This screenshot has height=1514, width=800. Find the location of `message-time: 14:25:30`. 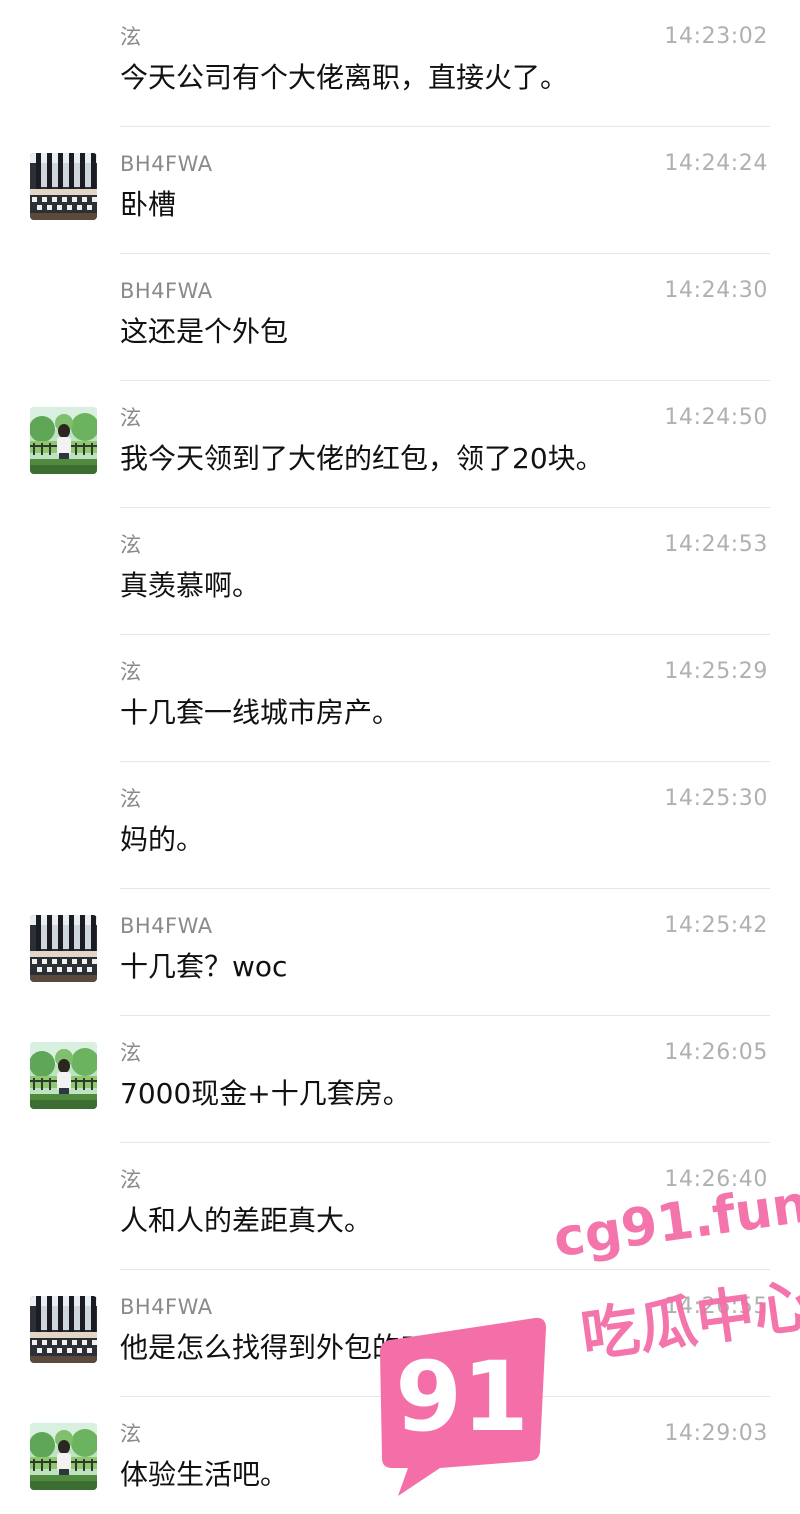

message-time: 14:25:30 is located at coordinates (716, 798).